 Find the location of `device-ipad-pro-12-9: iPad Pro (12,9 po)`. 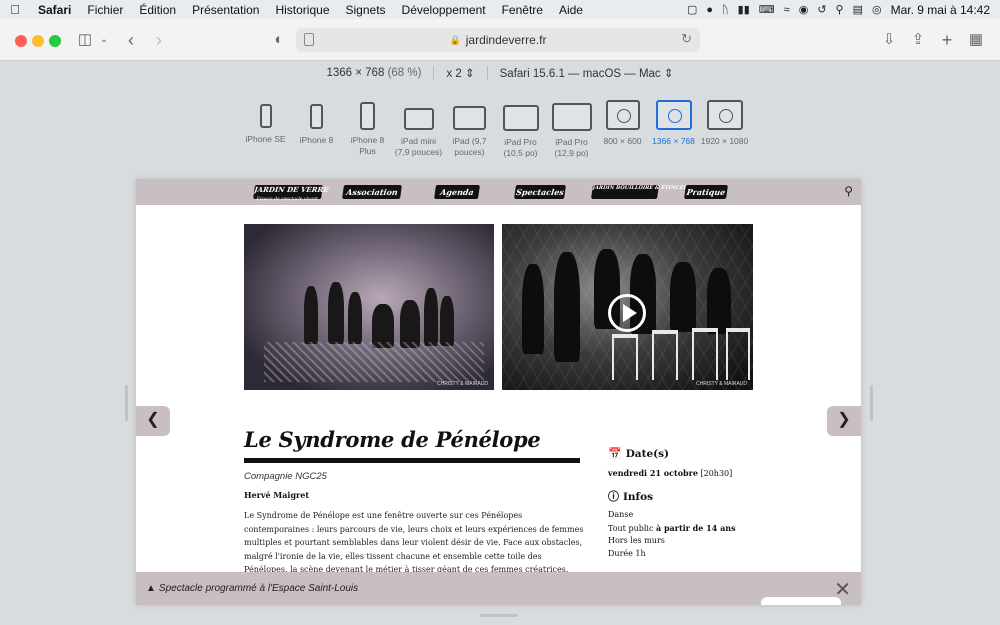

device-ipad-pro-12-9: iPad Pro (12,9 po) is located at coordinates (571, 129).